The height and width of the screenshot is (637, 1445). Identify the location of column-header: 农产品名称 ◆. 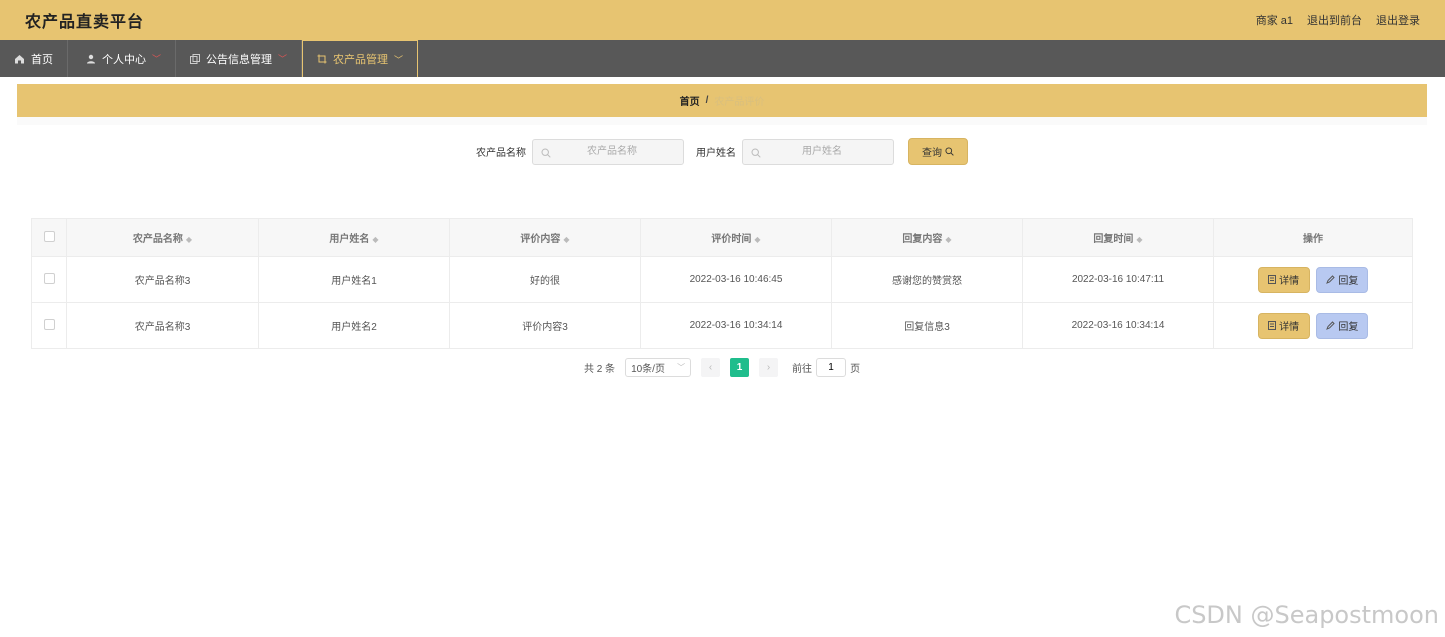
(162, 237).